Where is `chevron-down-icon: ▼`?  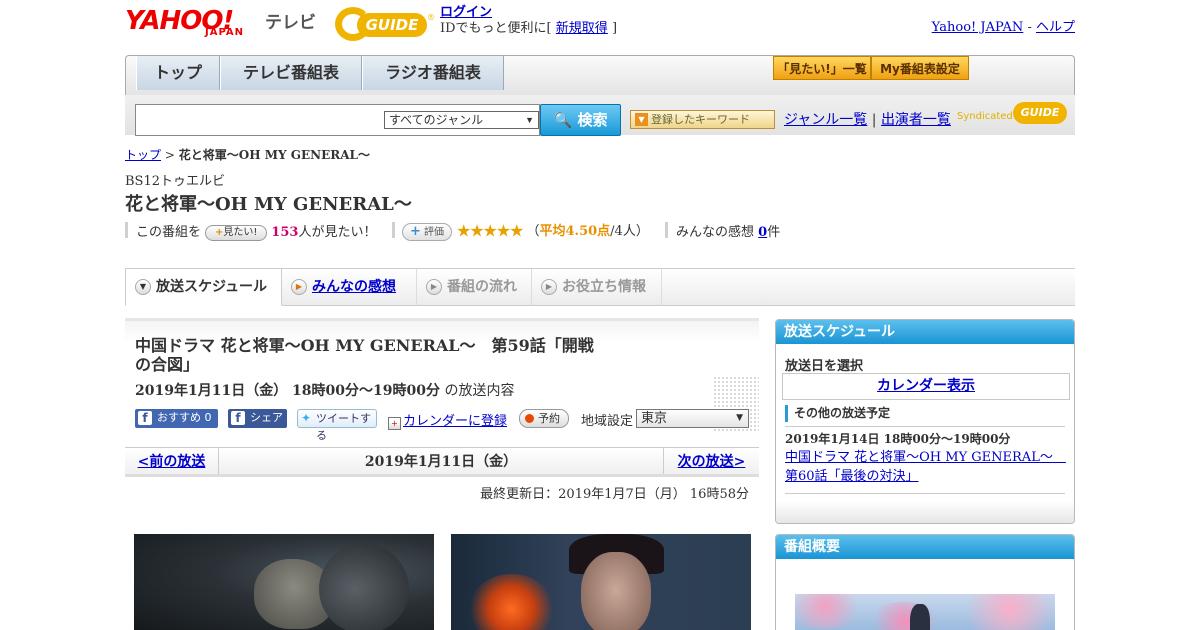 chevron-down-icon: ▼ is located at coordinates (143, 287).